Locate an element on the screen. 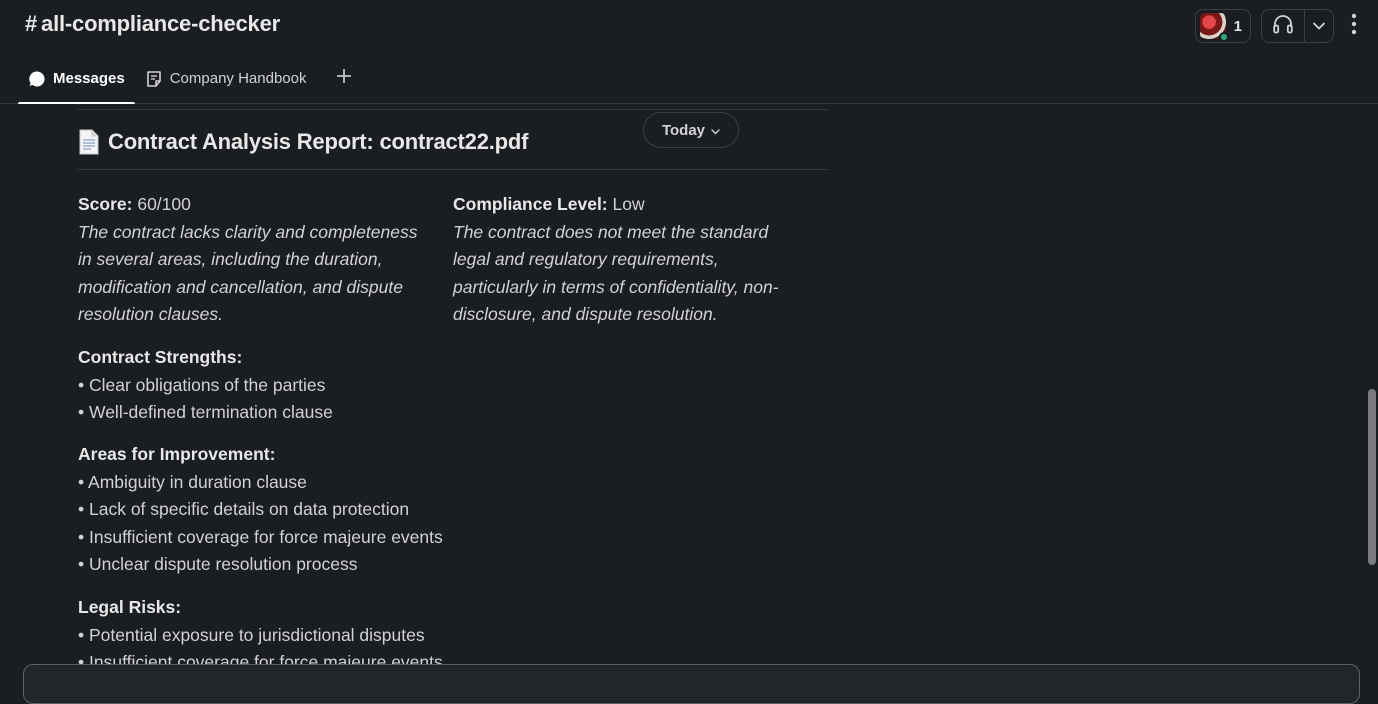 This screenshot has width=1378, height=704. more-options-button is located at coordinates (1354, 26).